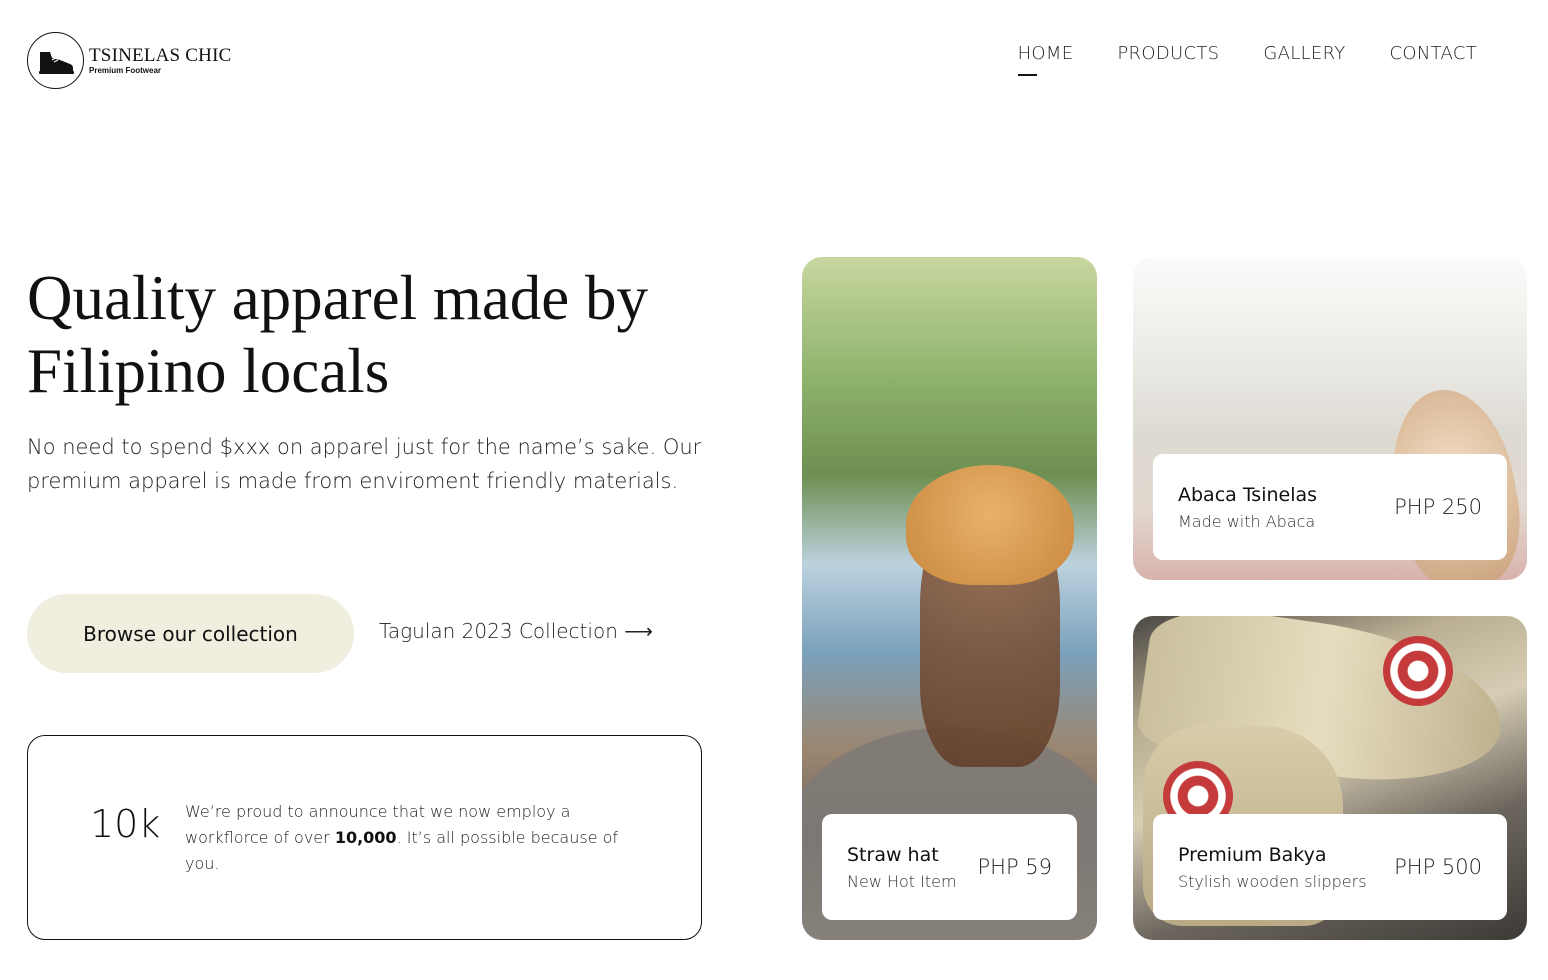 The width and height of the screenshot is (1548, 980). Describe the element at coordinates (55, 60) in the screenshot. I see `sneaker-icon` at that location.